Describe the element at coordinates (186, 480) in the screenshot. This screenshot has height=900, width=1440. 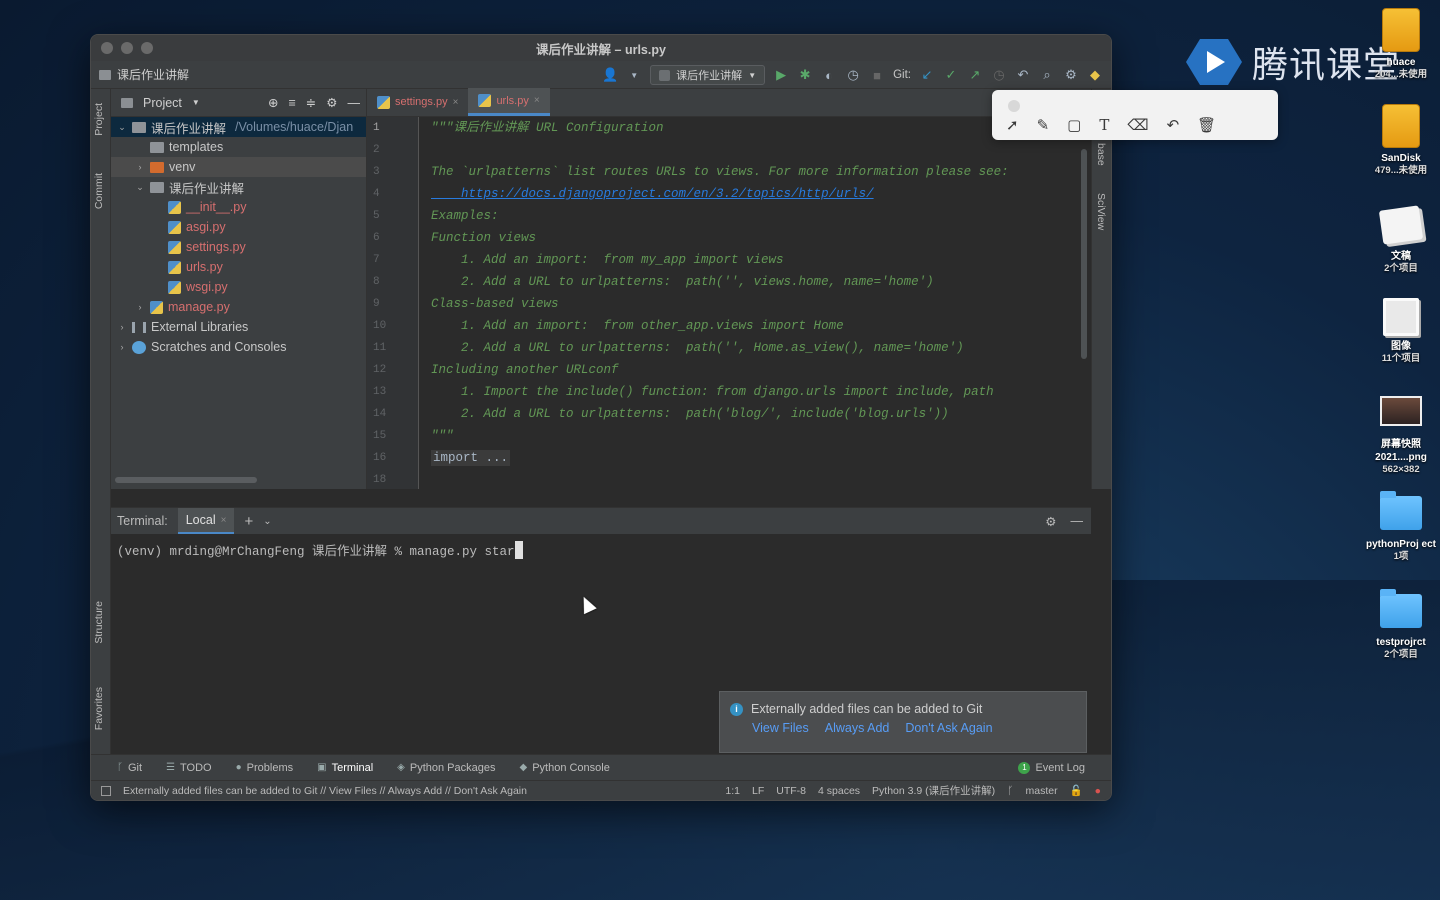
I see `horizontal-scrollbar` at that location.